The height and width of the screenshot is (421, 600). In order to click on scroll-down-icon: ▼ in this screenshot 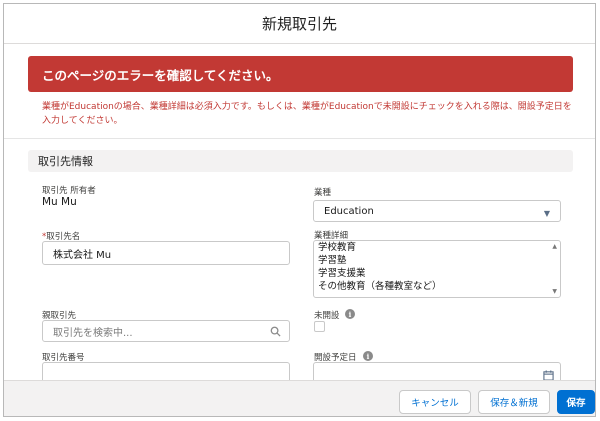, I will do `click(554, 291)`.